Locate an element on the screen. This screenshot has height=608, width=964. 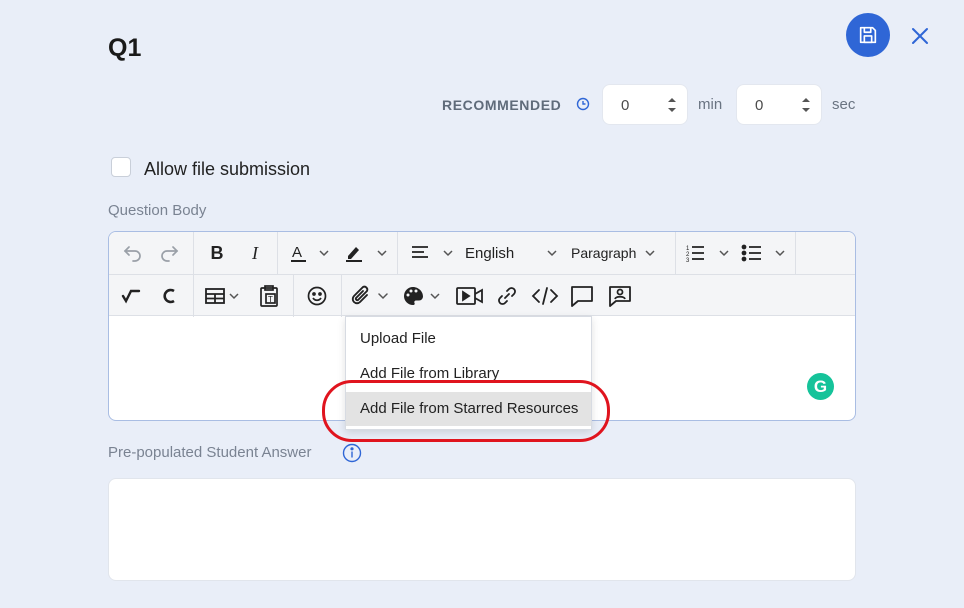
table-button is located at coordinates (225, 296).